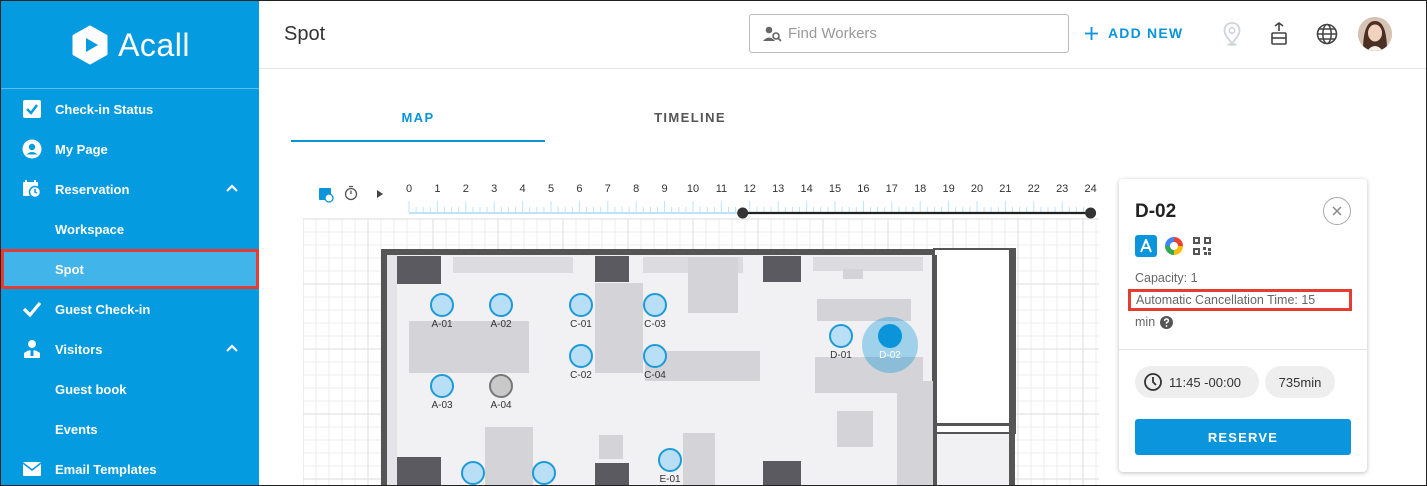 The width and height of the screenshot is (1427, 486). What do you see at coordinates (1091, 213) in the screenshot?
I see `timeline-end-handle` at bounding box center [1091, 213].